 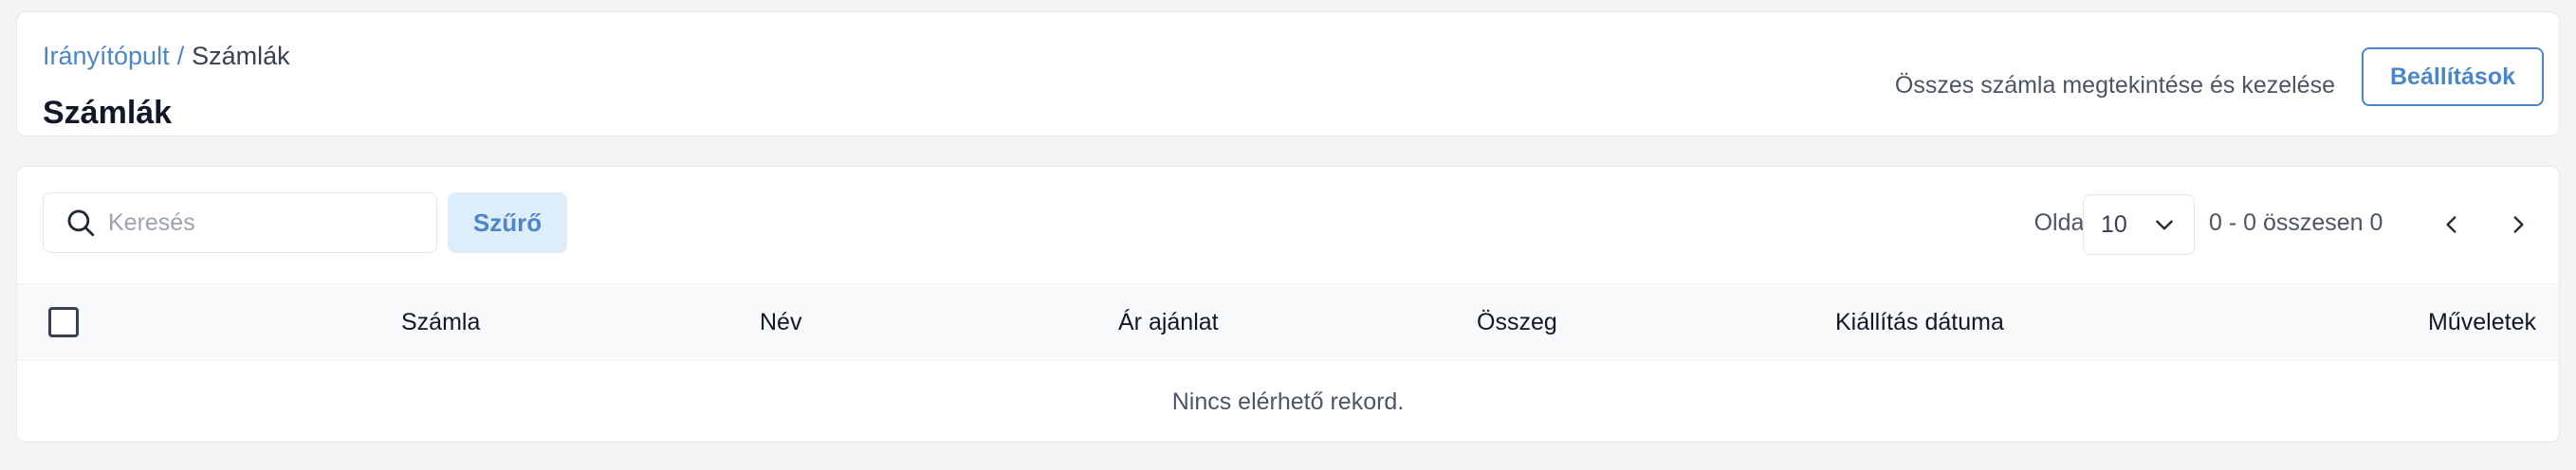 What do you see at coordinates (106, 56) in the screenshot?
I see `breadcrumb-home-link: Irányítópult` at bounding box center [106, 56].